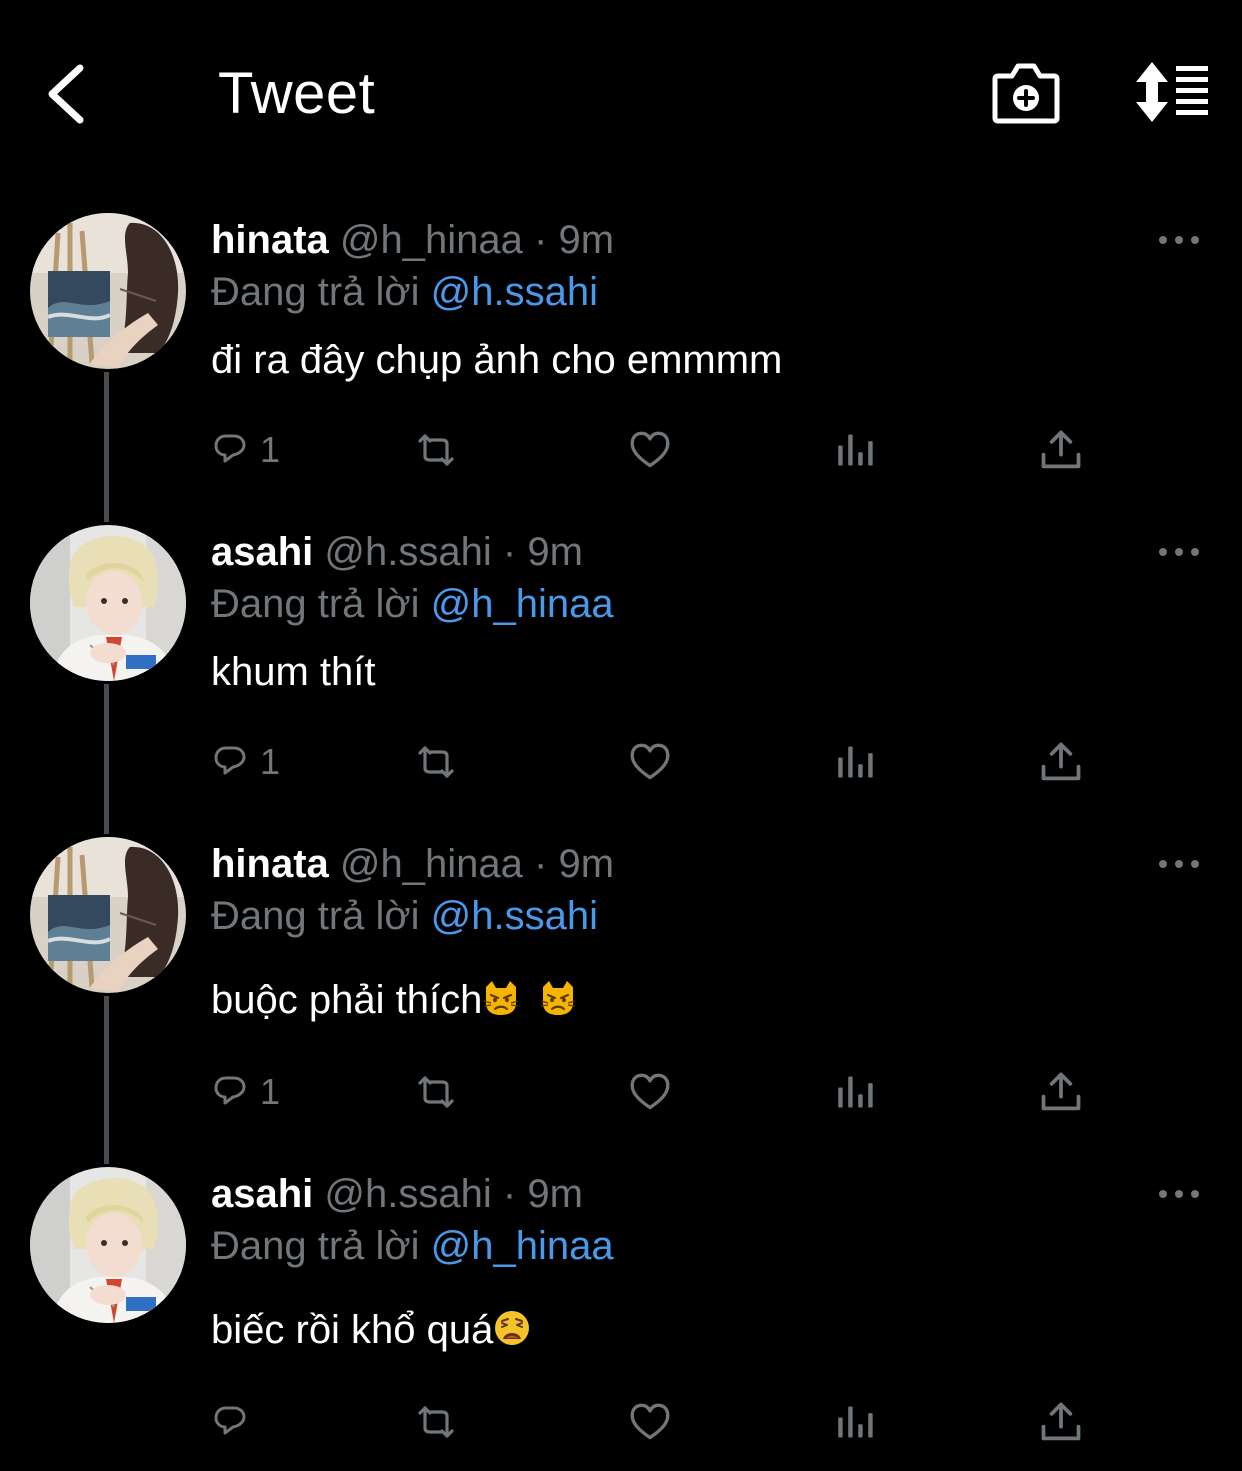  What do you see at coordinates (501, 998) in the screenshot?
I see `pouting-cat-emoji` at bounding box center [501, 998].